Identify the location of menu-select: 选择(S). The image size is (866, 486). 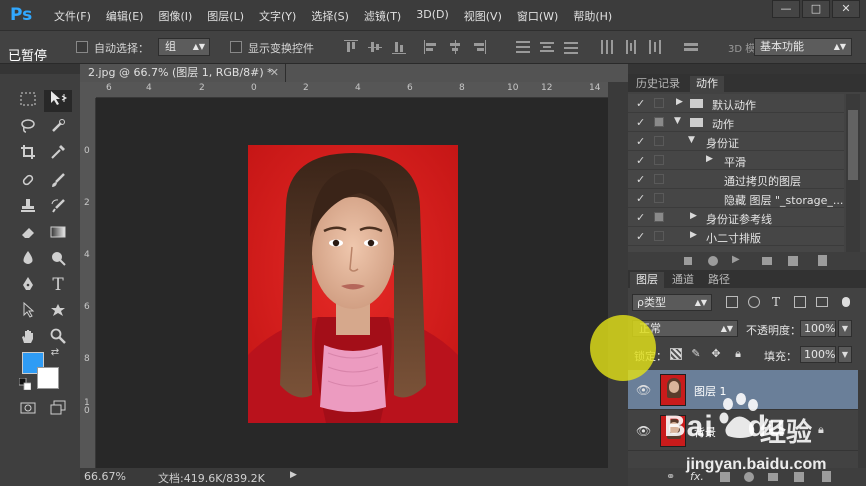
(330, 16).